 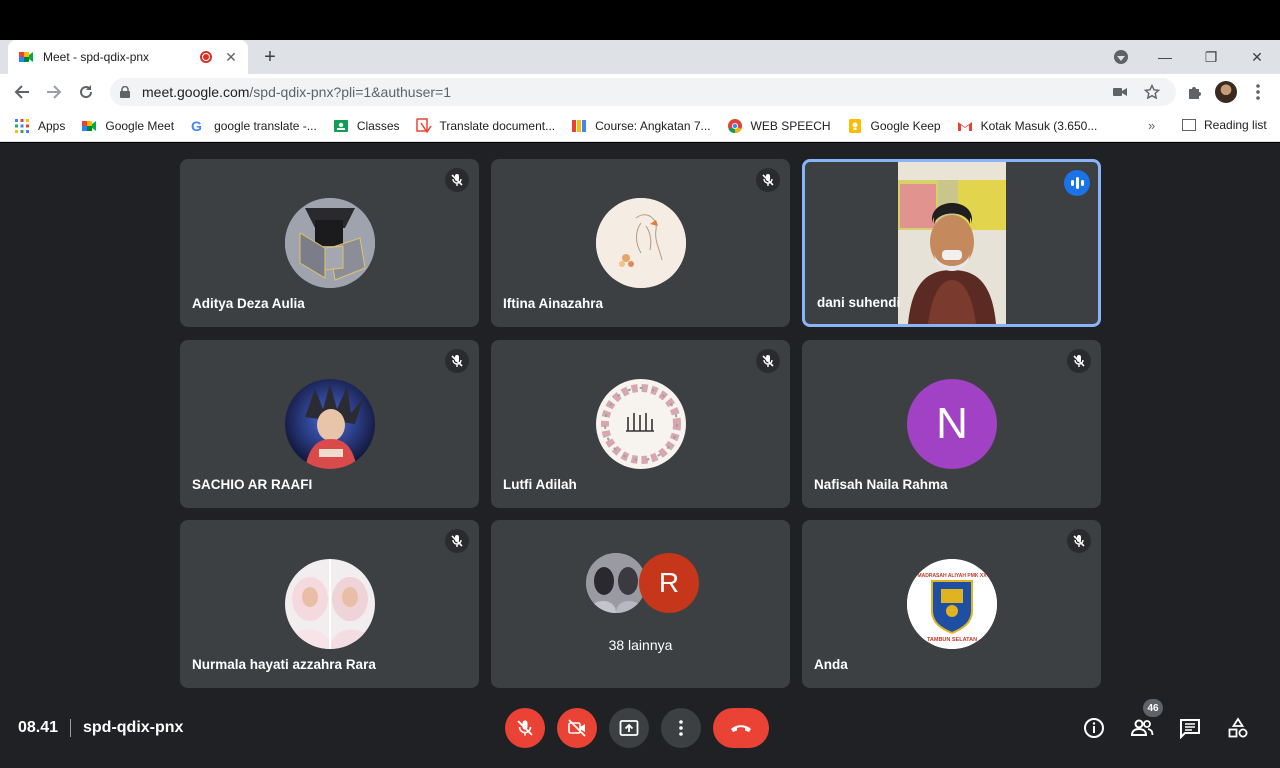 What do you see at coordinates (378, 125) in the screenshot?
I see `bookmark-label: Classes` at bounding box center [378, 125].